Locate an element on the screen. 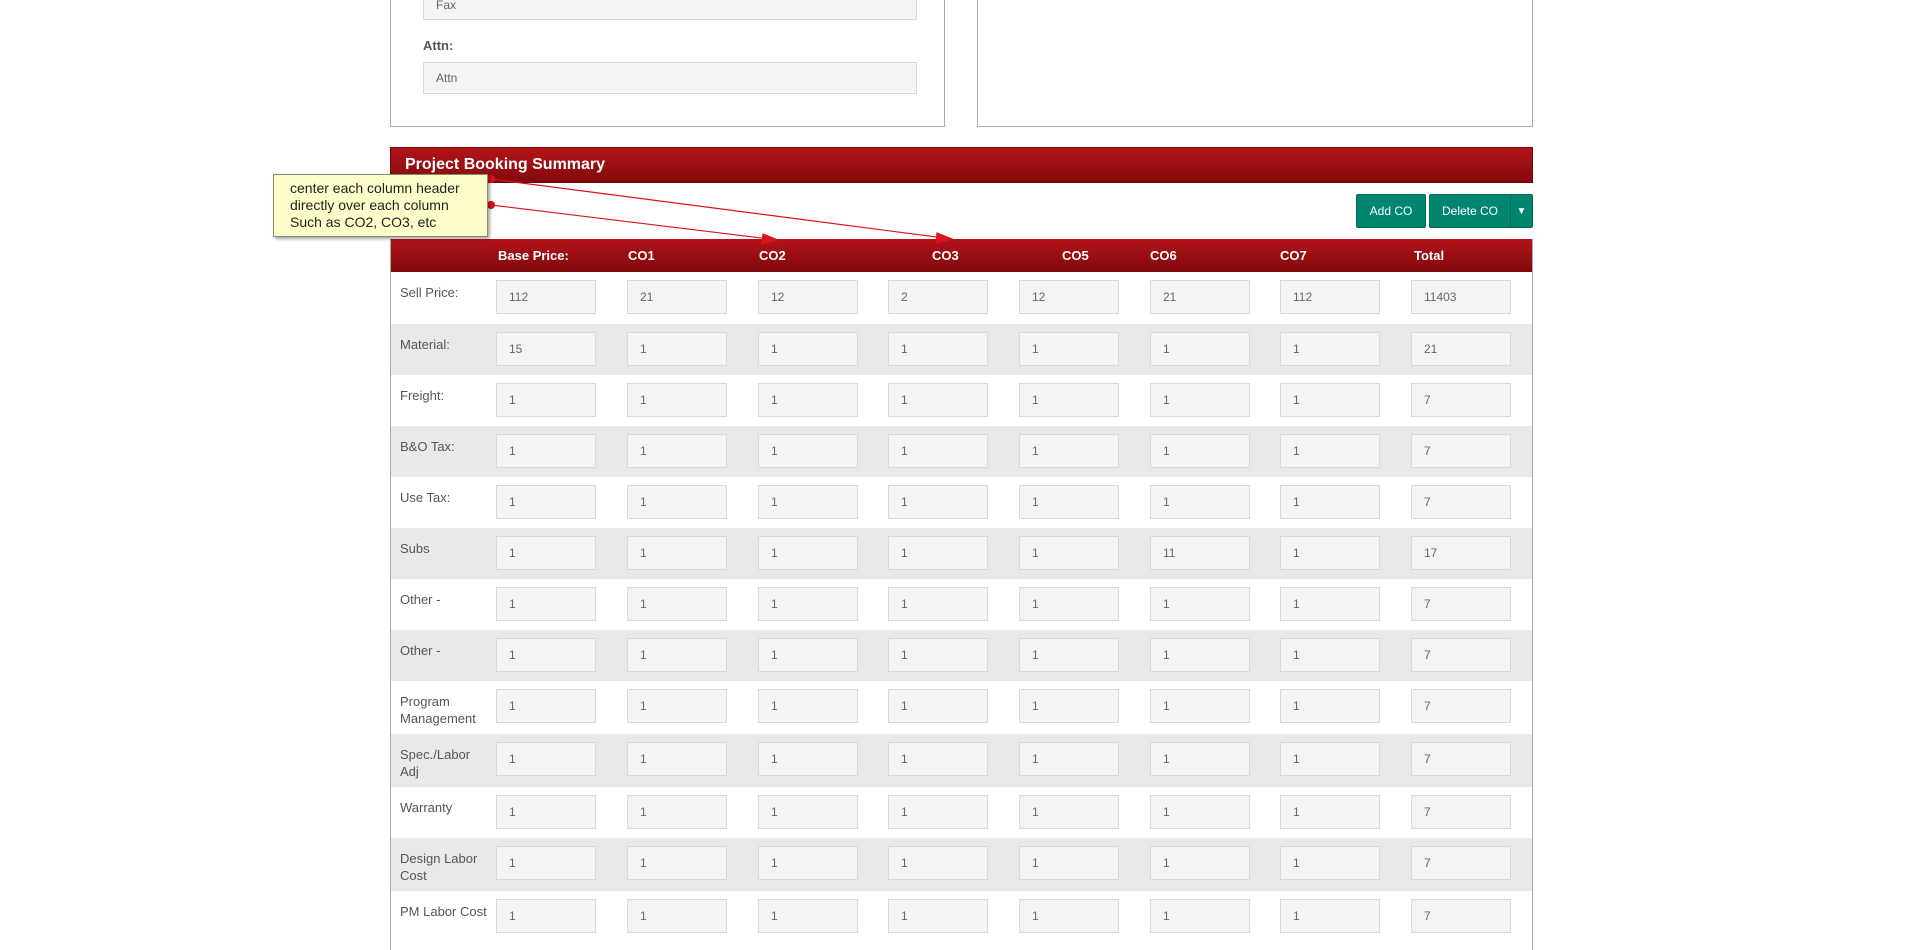 This screenshot has height=950, width=1920. delete-co-button: Delete CO is located at coordinates (1470, 211).